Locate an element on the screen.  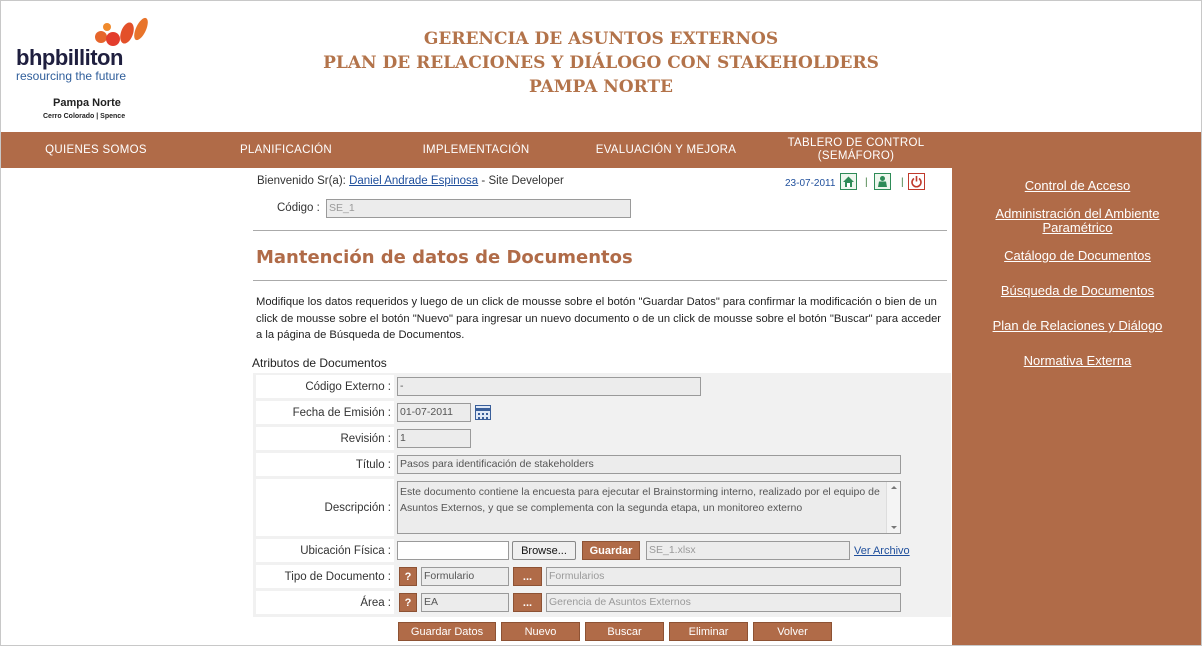
ubicacion-file-field is located at coordinates (453, 550).